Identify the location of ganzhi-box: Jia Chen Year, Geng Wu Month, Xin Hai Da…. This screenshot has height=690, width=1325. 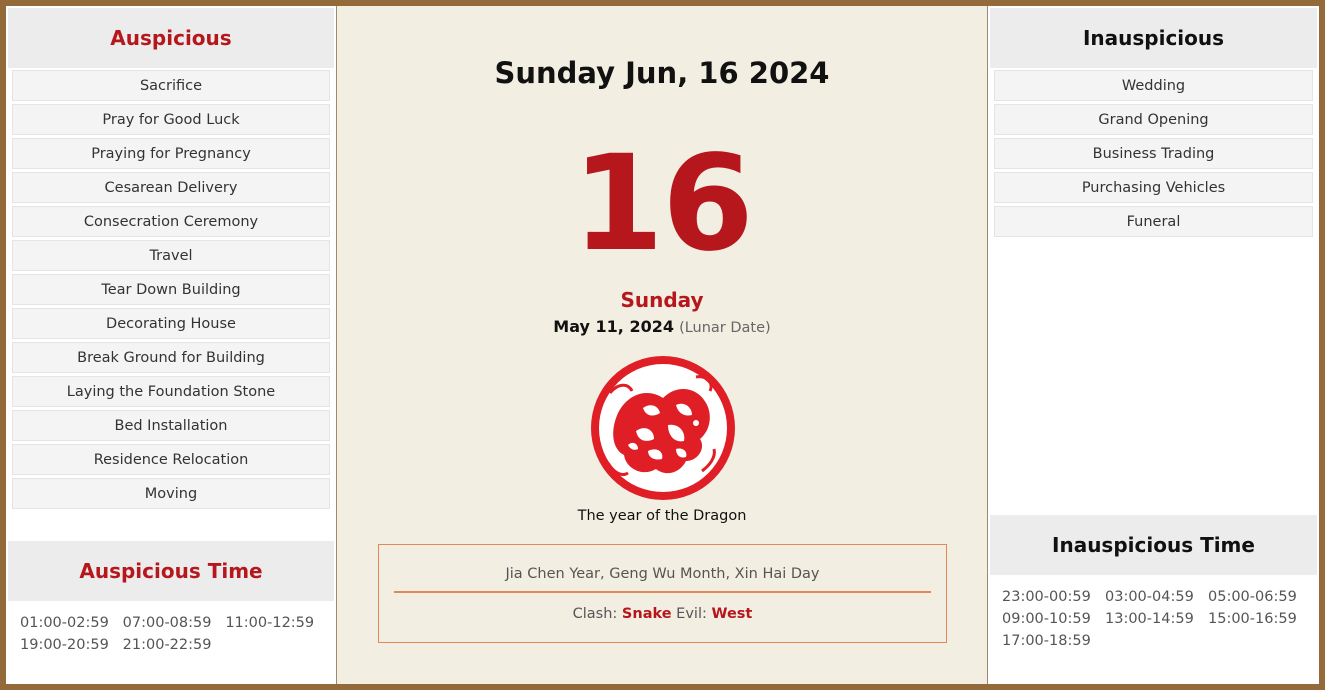
(662, 593).